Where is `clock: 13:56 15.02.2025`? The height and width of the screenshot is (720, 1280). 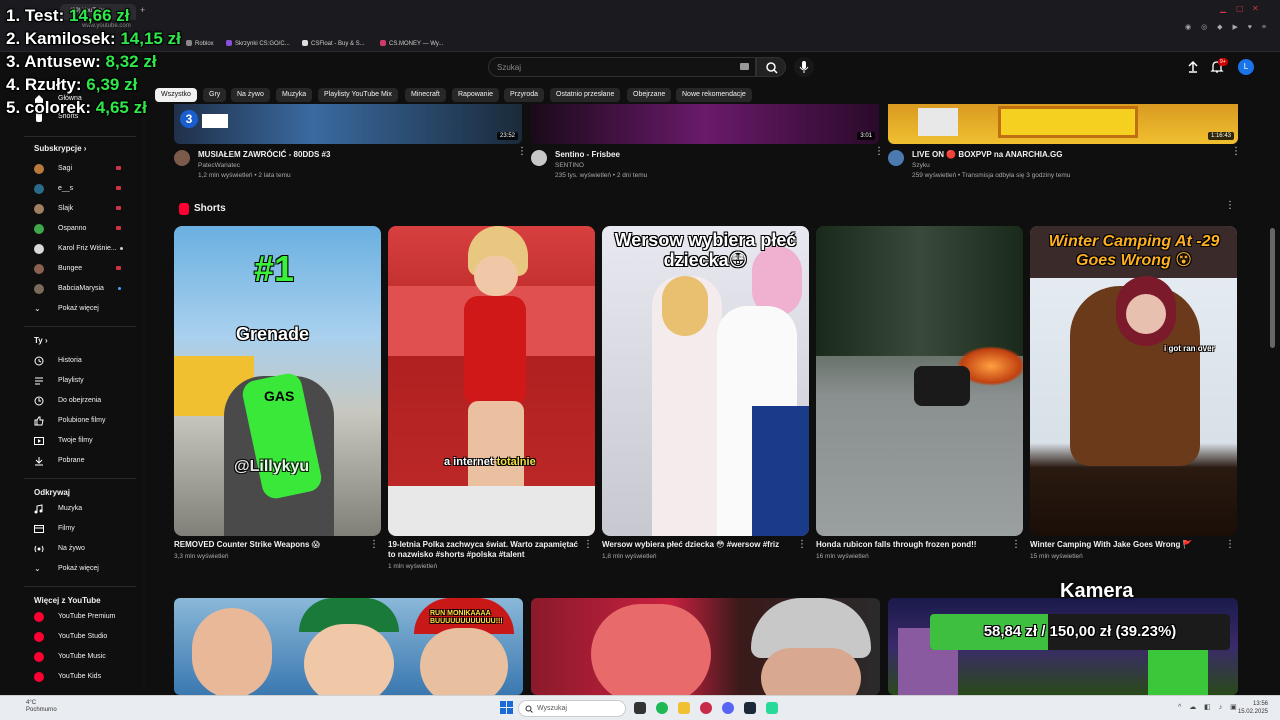 clock: 13:56 15.02.2025 is located at coordinates (1253, 708).